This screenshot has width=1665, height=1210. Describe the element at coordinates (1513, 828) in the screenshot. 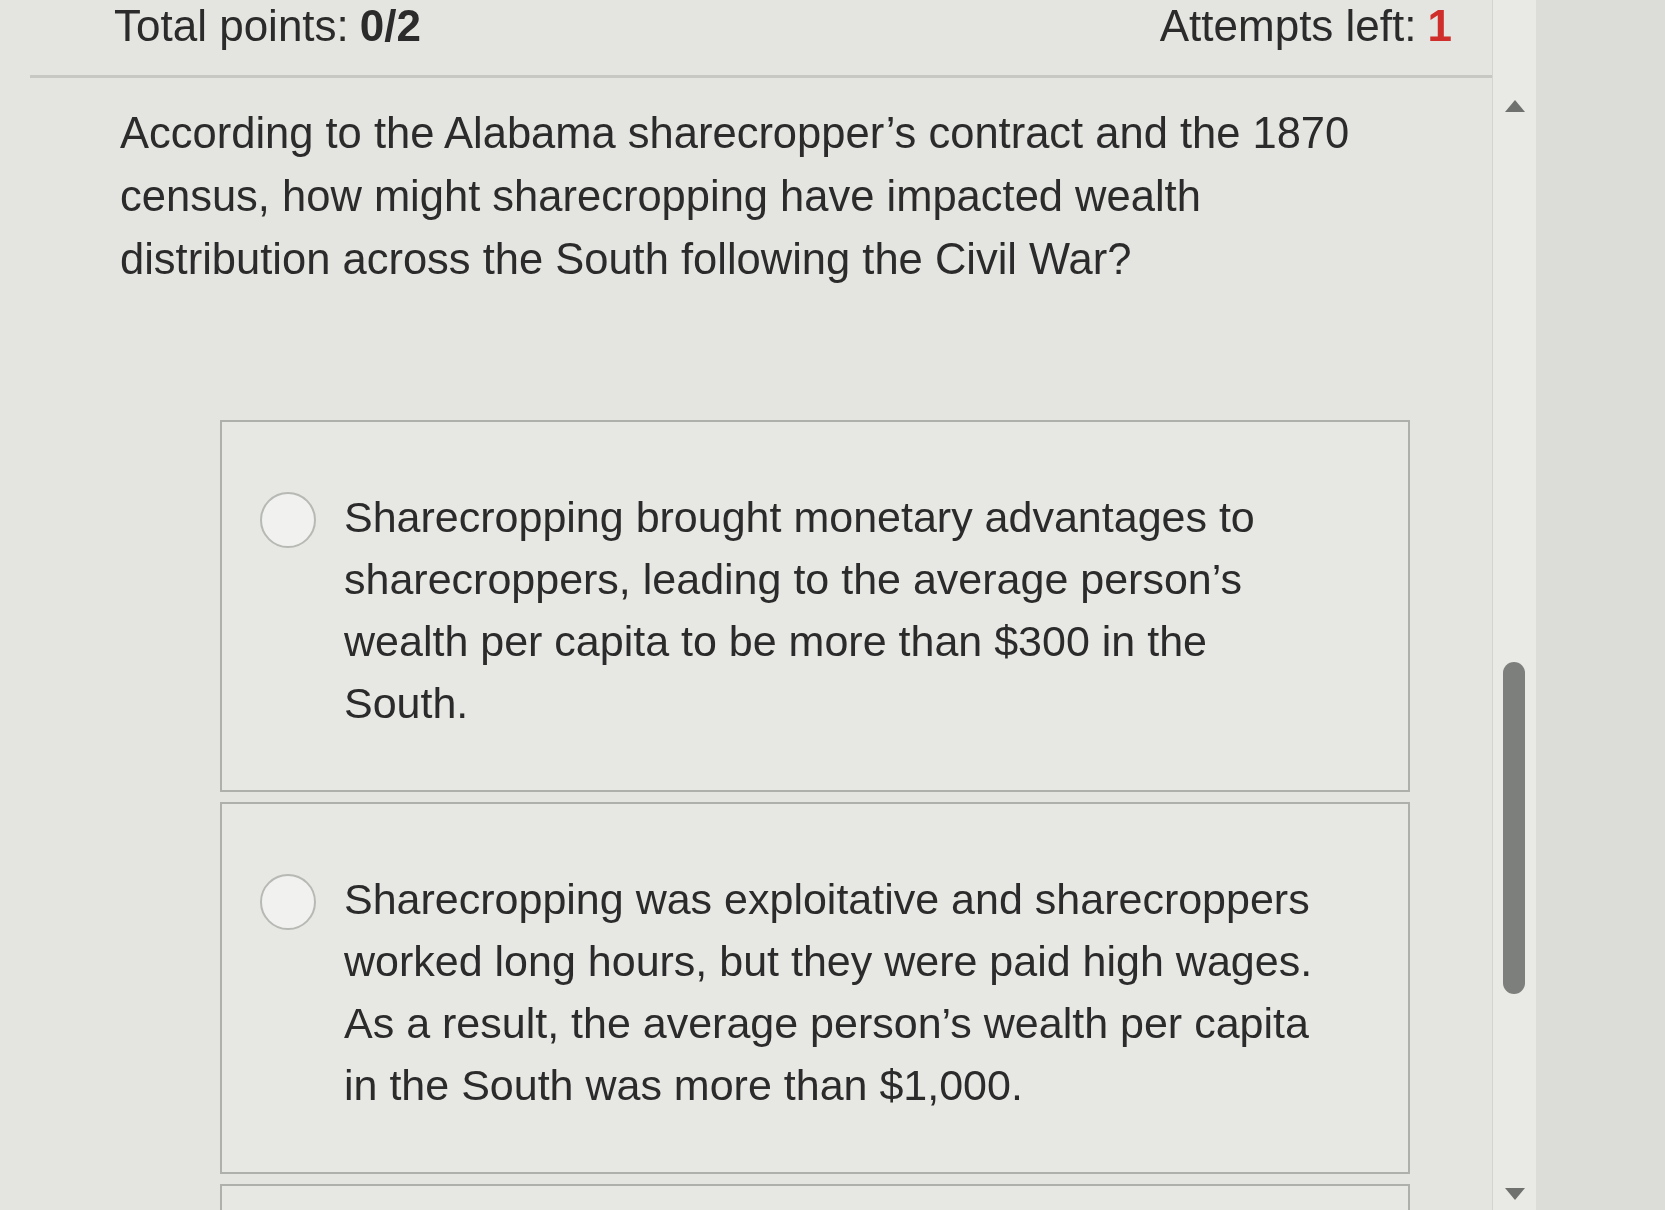

I see `scrollbar-thumb` at that location.